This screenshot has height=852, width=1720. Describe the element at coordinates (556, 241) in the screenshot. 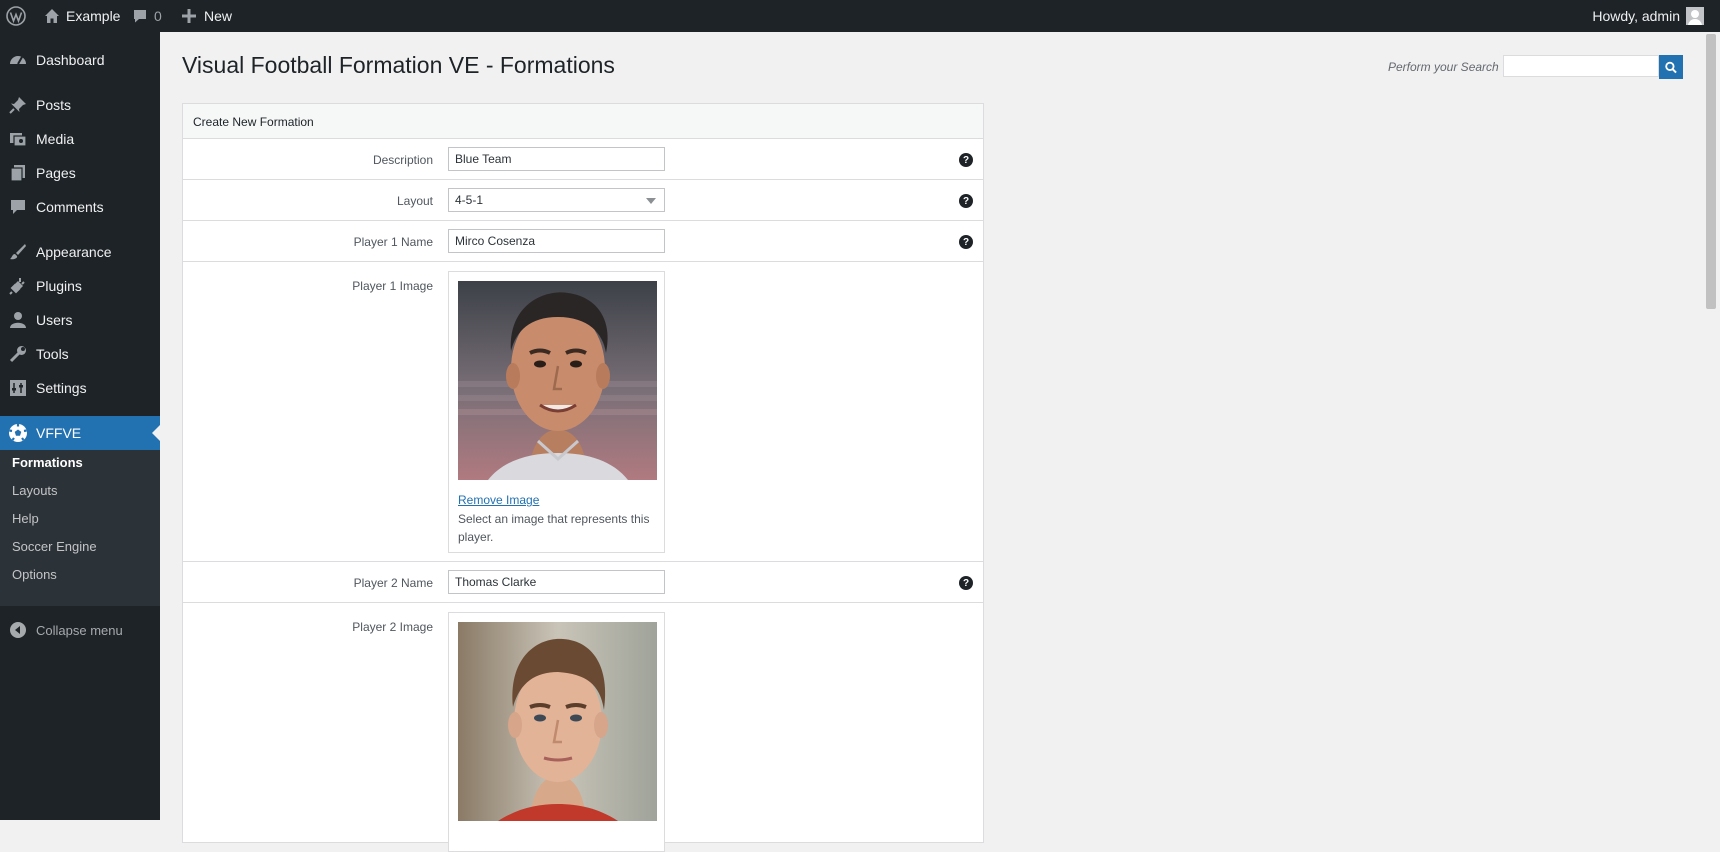

I see `player1-name-input: Mirco Cosenza` at that location.